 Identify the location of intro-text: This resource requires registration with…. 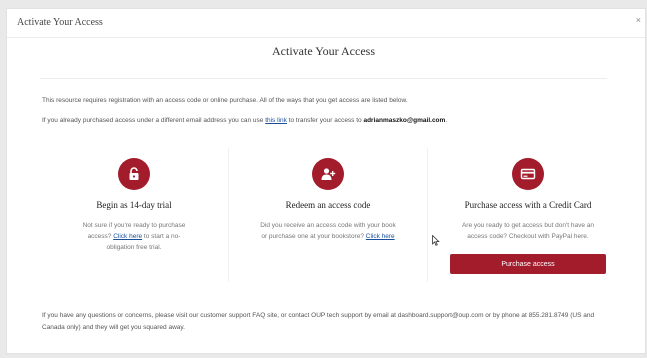
(225, 100).